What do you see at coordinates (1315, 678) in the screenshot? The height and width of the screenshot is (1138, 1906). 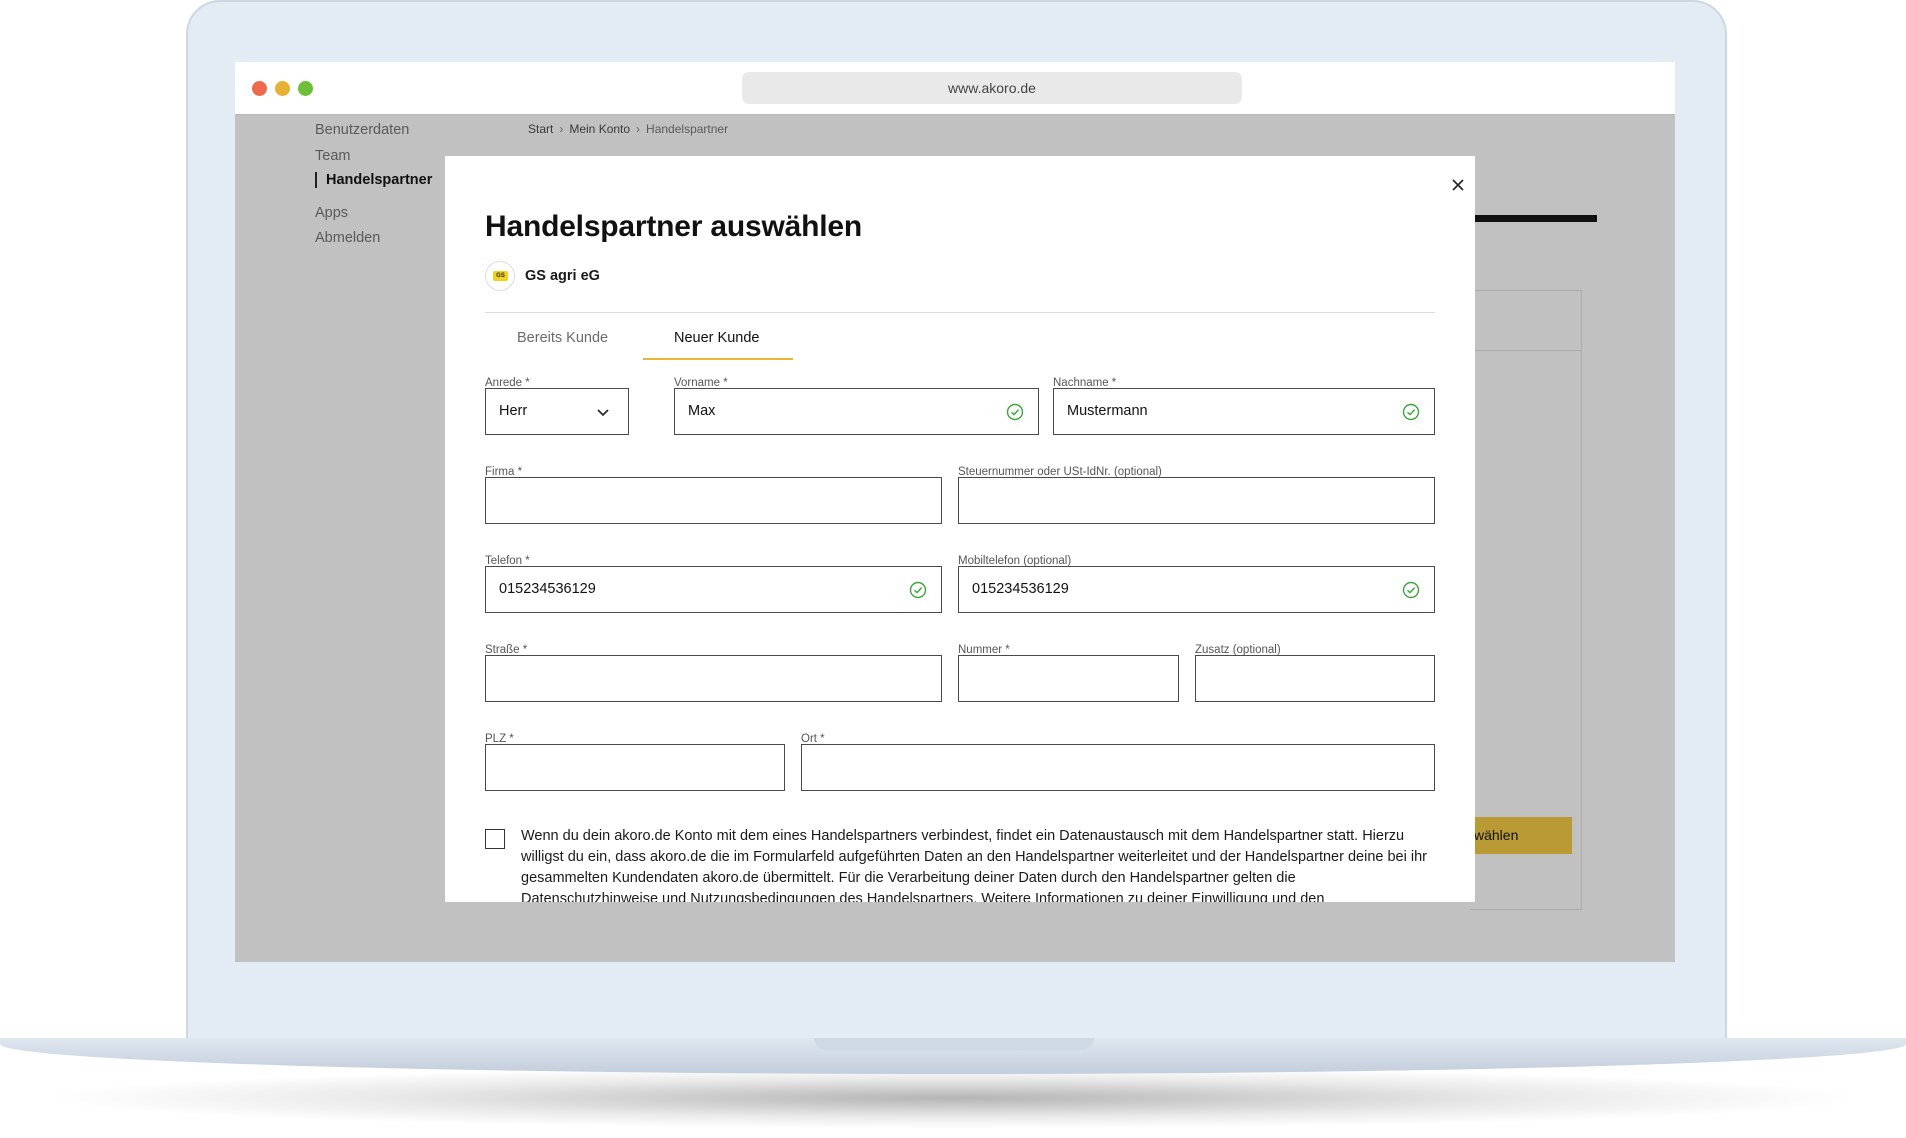 I see `zusatz-field` at bounding box center [1315, 678].